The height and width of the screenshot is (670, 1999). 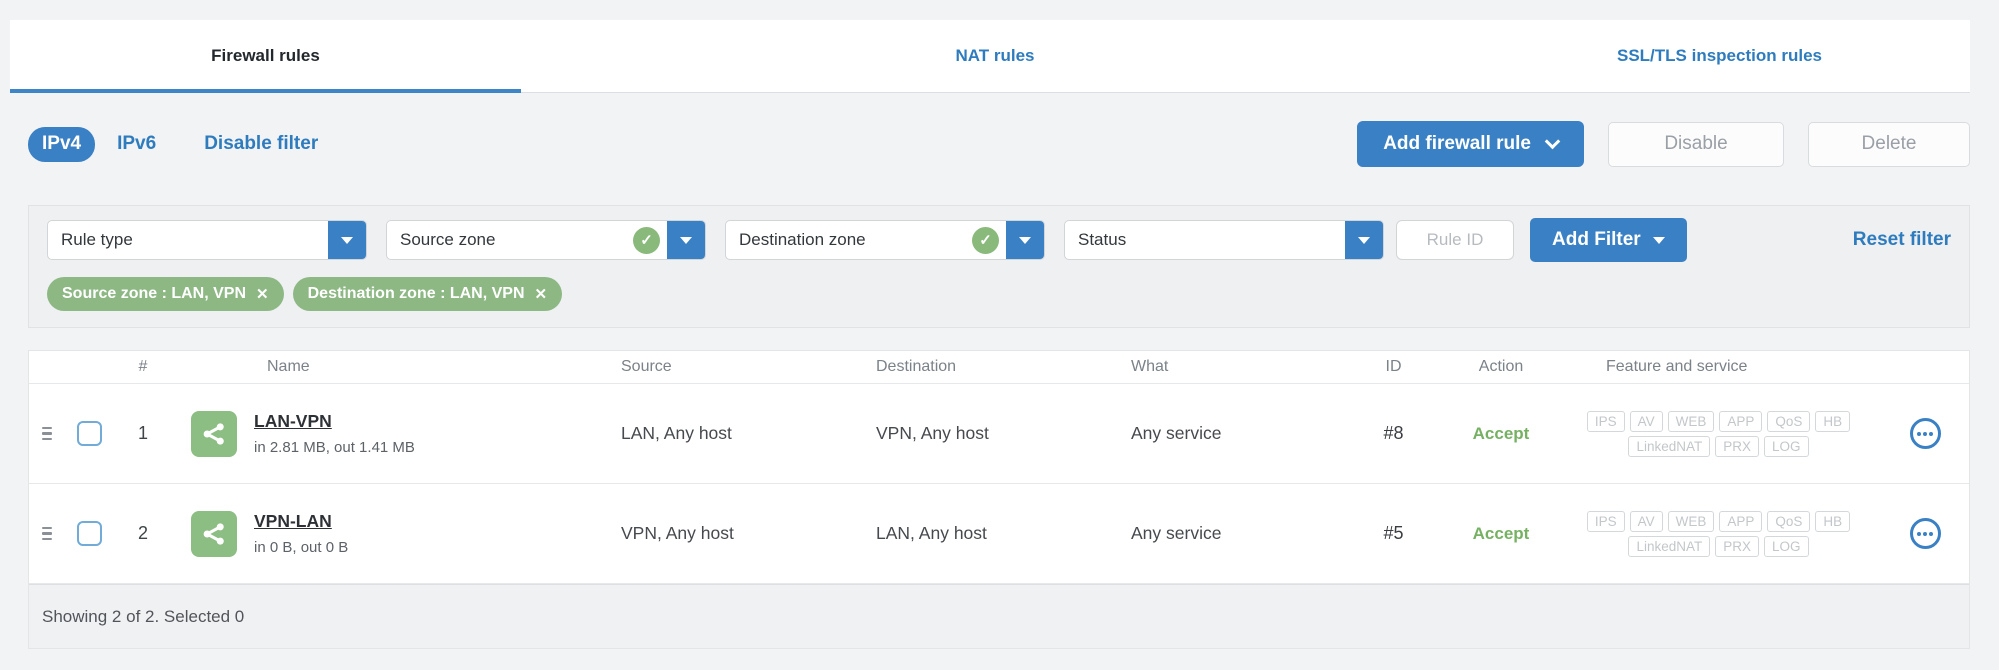 What do you see at coordinates (1102, 239) in the screenshot?
I see `status-dropdown-label: Status` at bounding box center [1102, 239].